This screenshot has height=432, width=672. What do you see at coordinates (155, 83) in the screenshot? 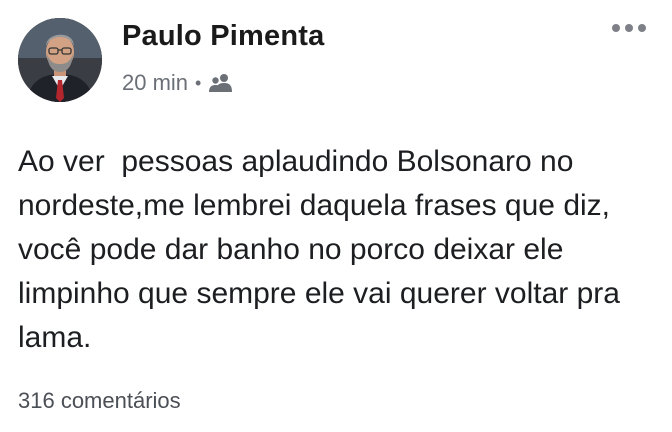
I see `post-timestamp: 20 min` at bounding box center [155, 83].